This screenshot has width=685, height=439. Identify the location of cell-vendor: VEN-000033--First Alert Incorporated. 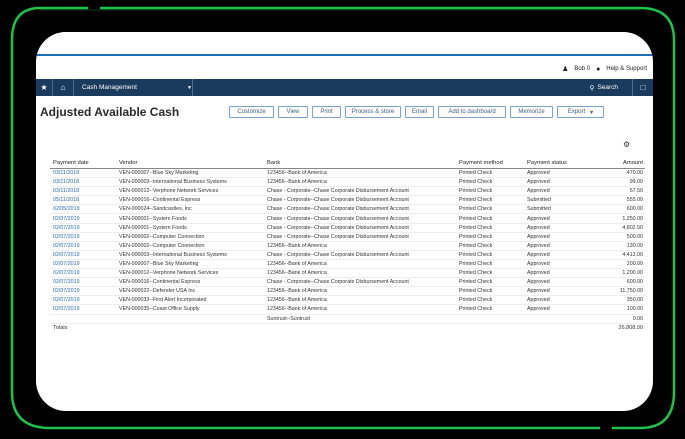
(190, 300).